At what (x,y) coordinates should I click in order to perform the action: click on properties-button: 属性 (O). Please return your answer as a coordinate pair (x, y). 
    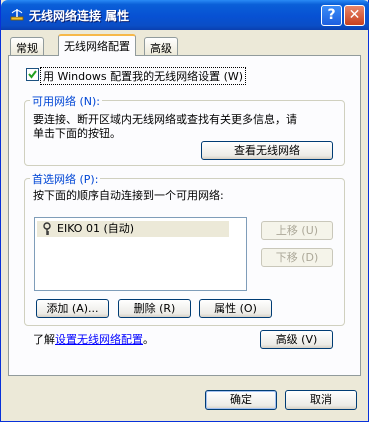
    Looking at the image, I should click on (235, 308).